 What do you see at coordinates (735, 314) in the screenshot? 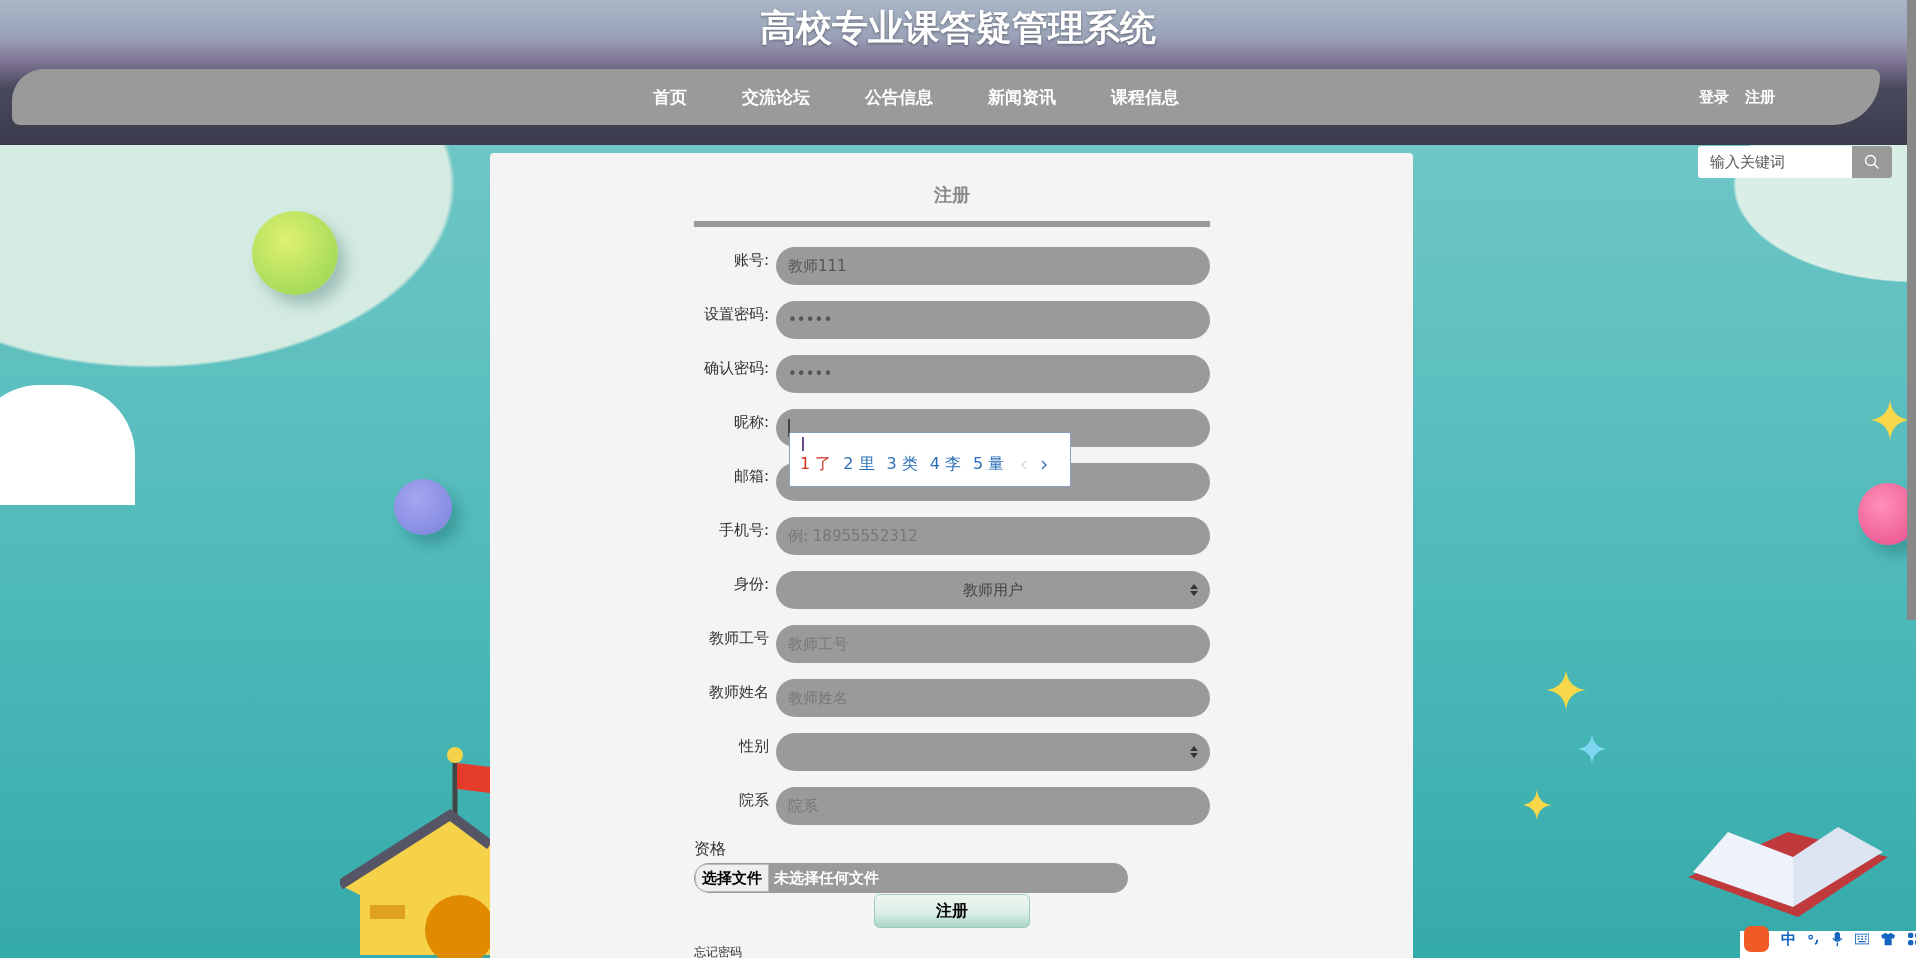
I see `field-label: 设置密码:` at bounding box center [735, 314].